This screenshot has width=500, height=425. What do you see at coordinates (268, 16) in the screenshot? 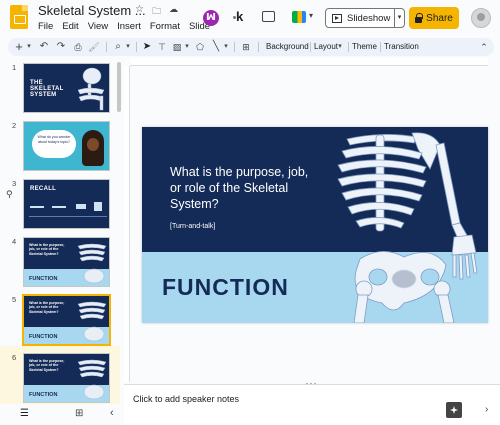
I see `comment-history-icon` at bounding box center [268, 16].